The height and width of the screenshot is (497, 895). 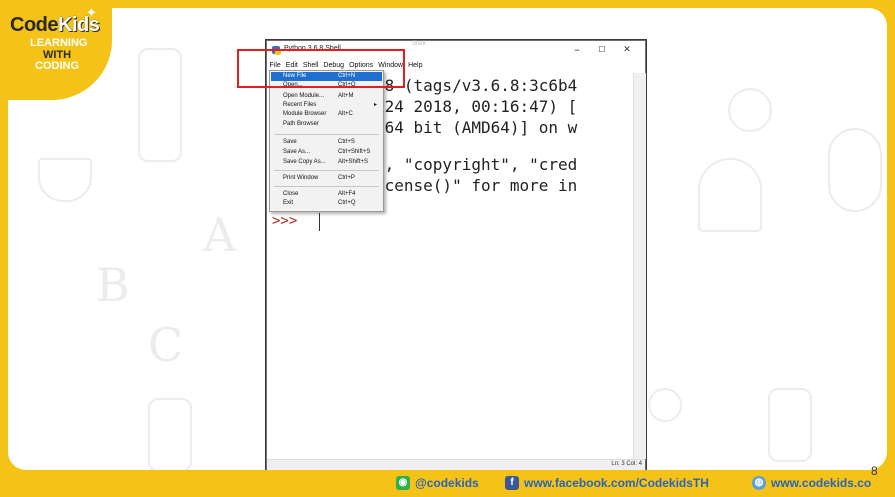 I want to click on menu-item-save-copy-as: Save Copy As... Alt+Shift+S, so click(x=326, y=162).